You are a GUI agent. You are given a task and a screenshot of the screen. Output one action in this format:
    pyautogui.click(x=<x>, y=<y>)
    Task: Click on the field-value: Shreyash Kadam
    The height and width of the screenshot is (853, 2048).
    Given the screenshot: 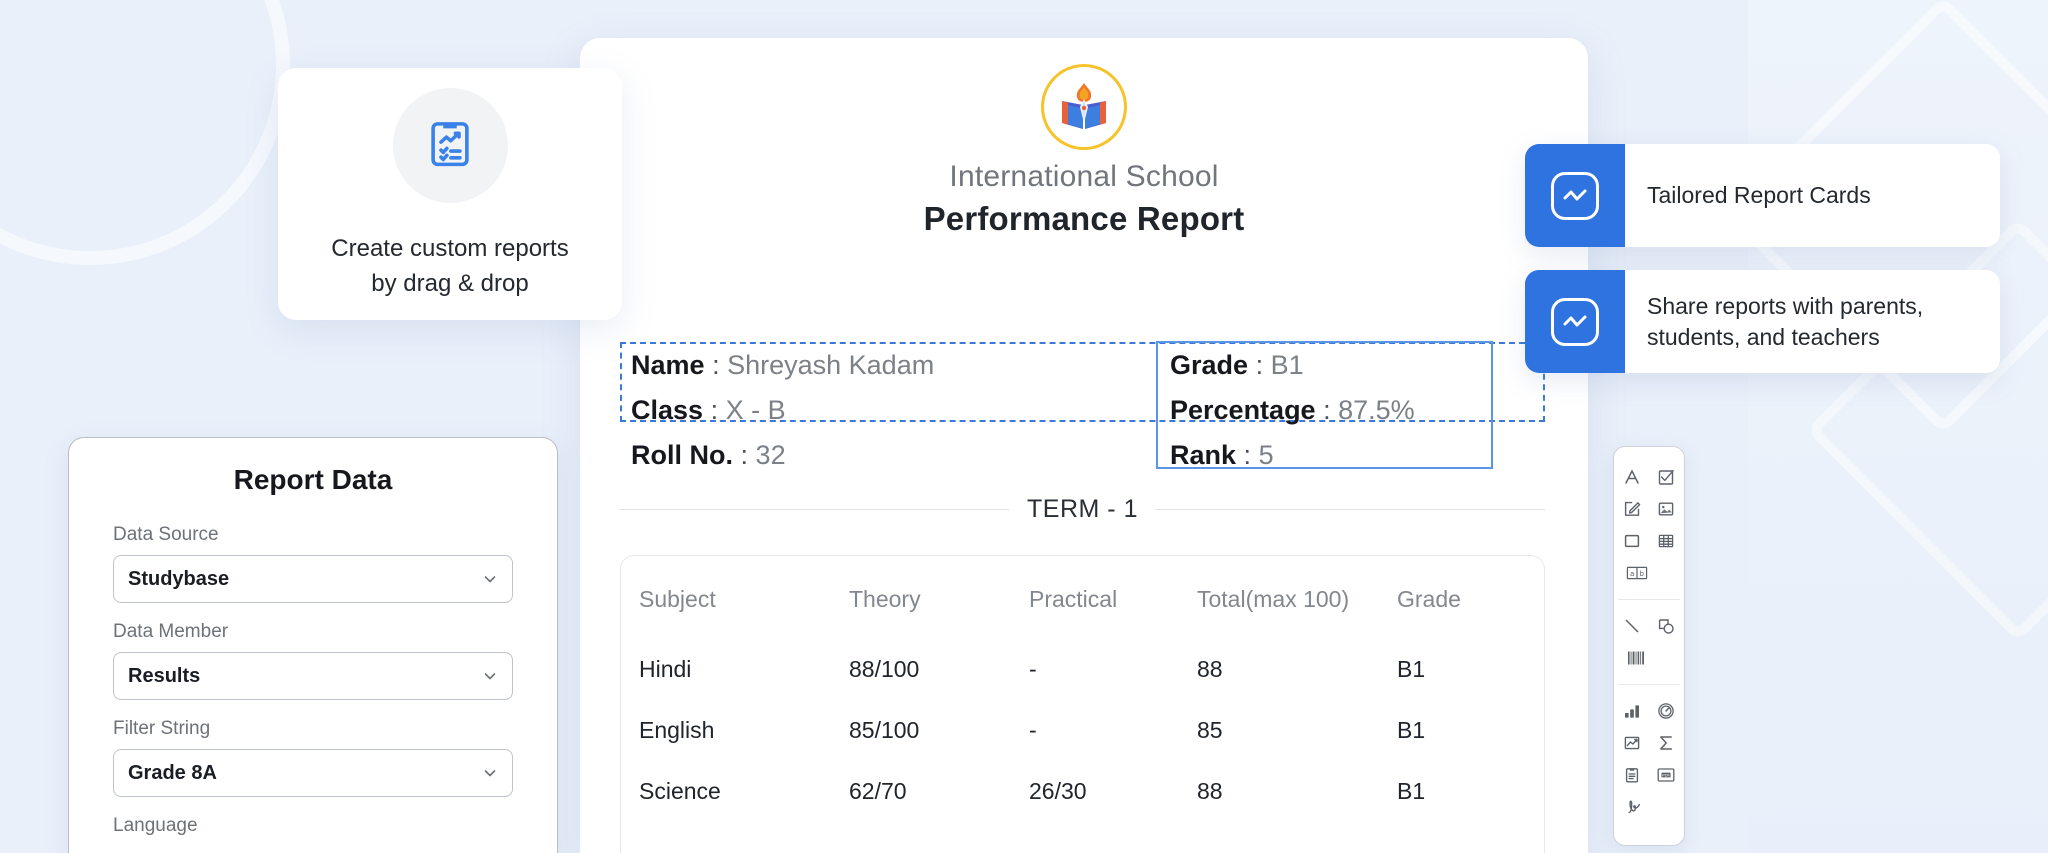 What is the action you would take?
    pyautogui.click(x=831, y=365)
    